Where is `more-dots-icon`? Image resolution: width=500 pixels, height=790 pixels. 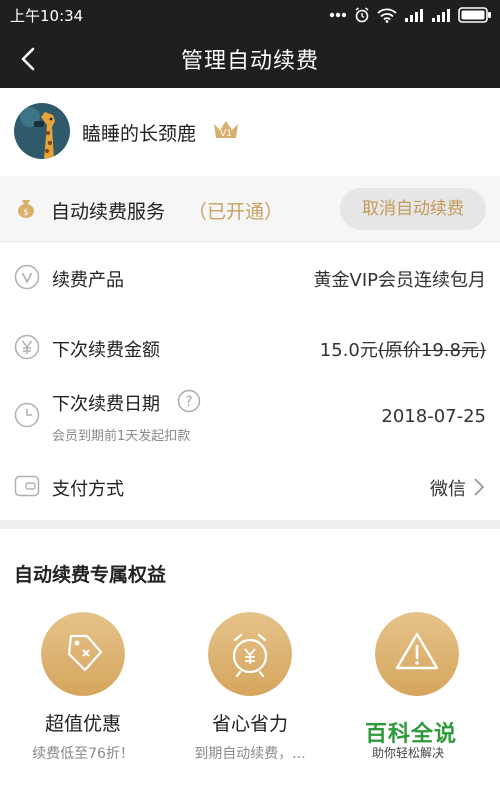 more-dots-icon is located at coordinates (338, 15).